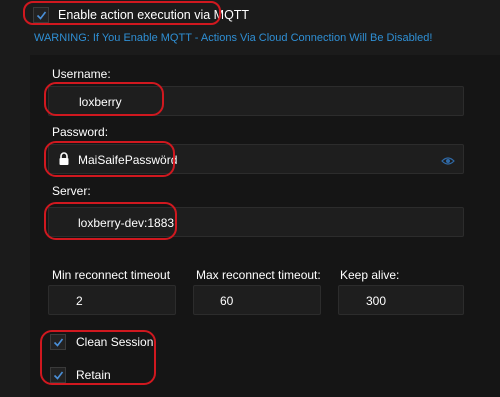 The width and height of the screenshot is (500, 397). Describe the element at coordinates (258, 275) in the screenshot. I see `max-reconnect-label: Max reconnect timeout:` at that location.